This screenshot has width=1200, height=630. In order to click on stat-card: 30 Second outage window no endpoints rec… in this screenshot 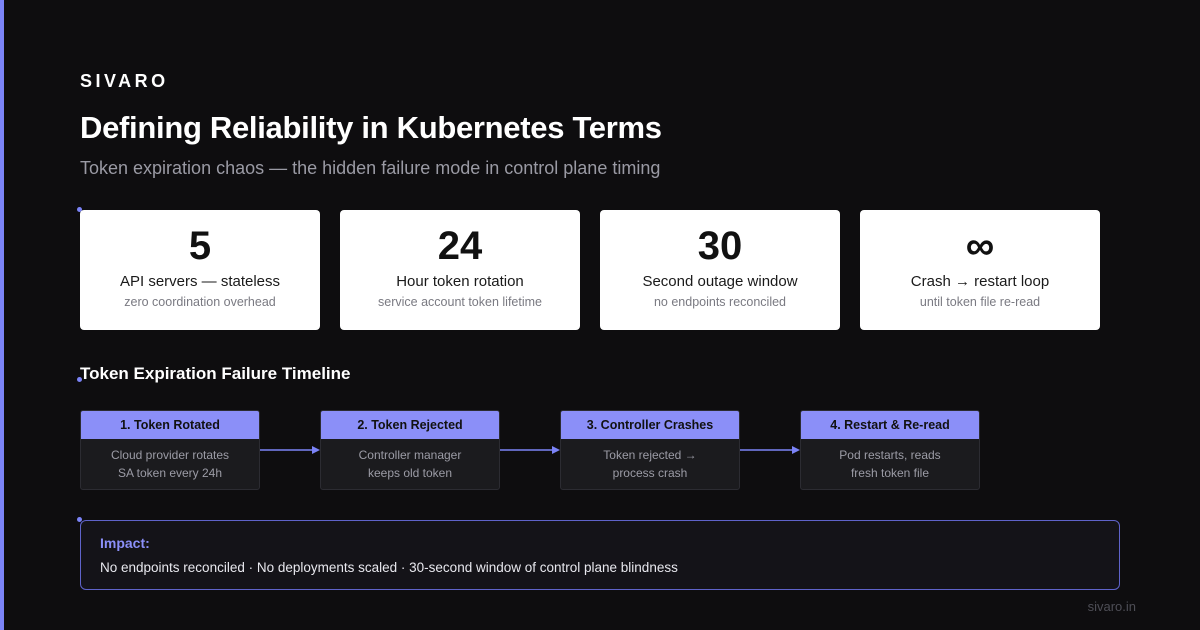, I will do `click(720, 270)`.